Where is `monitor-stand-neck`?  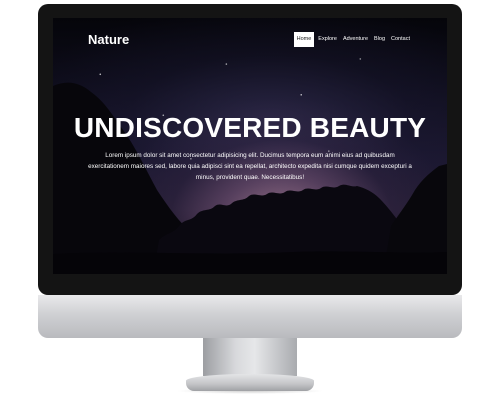 monitor-stand-neck is located at coordinates (250, 357).